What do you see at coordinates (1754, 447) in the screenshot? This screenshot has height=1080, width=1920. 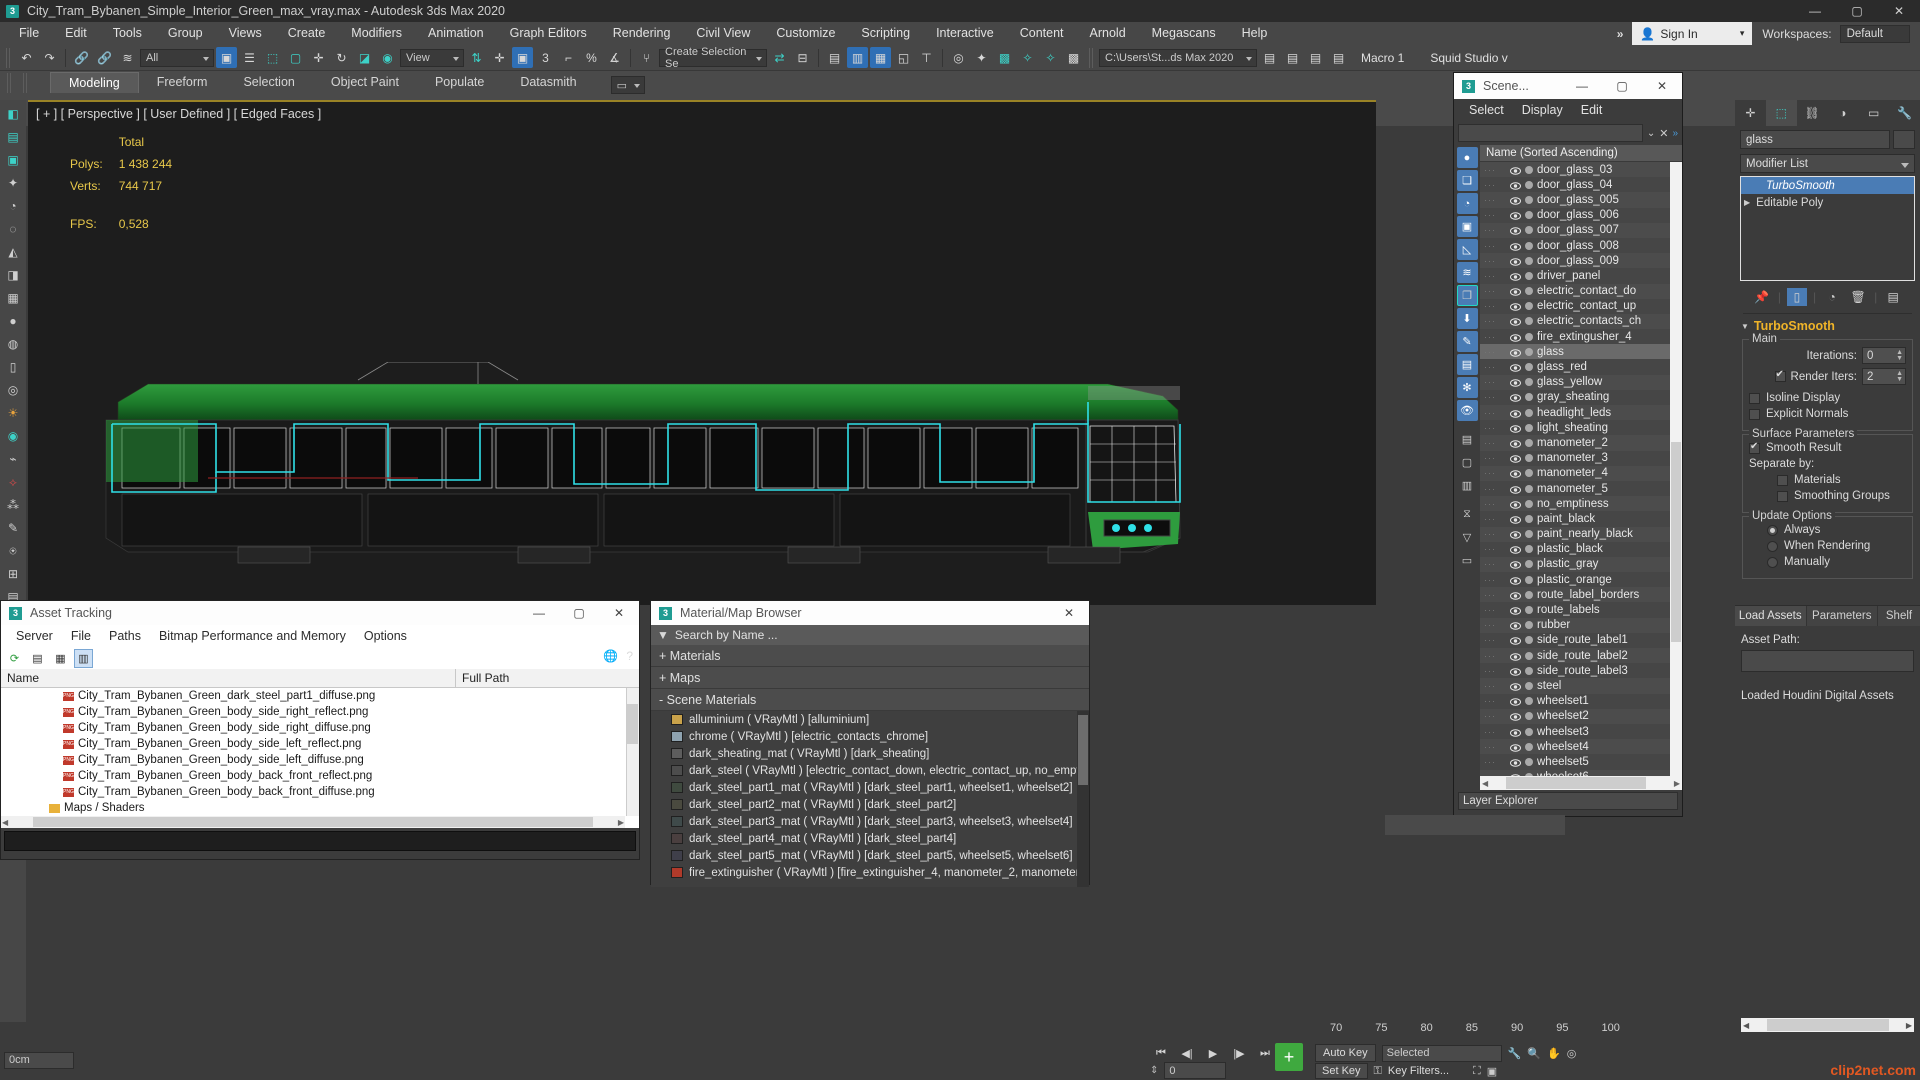 I see `smooth-result-checkbox` at bounding box center [1754, 447].